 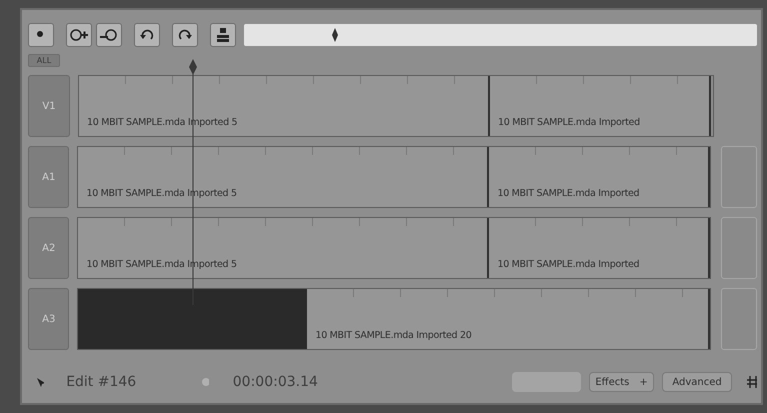 I want to click on export-icon, so click(x=223, y=35).